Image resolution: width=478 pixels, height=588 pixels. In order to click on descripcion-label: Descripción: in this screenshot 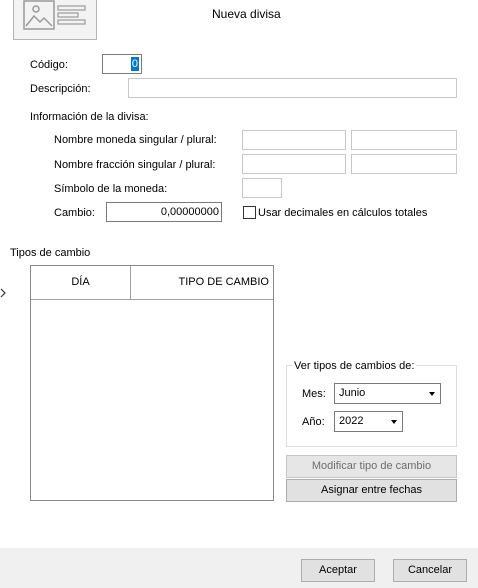, I will do `click(60, 89)`.